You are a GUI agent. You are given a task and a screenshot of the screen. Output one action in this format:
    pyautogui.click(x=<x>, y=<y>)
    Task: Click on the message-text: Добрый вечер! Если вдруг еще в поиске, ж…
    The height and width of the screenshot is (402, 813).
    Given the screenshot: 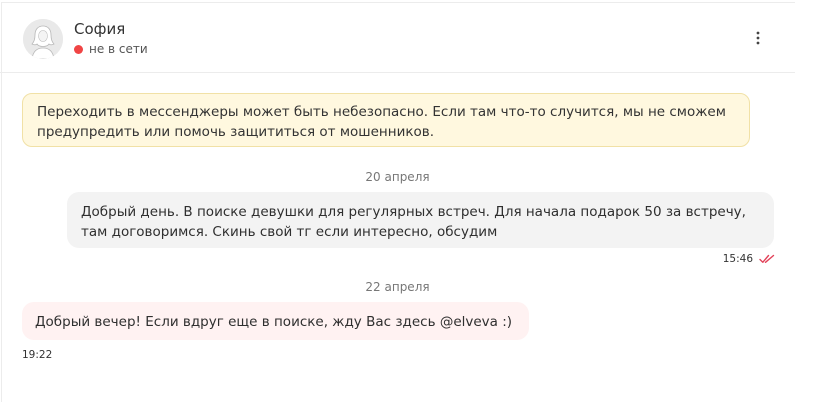 What is the action you would take?
    pyautogui.click(x=274, y=322)
    